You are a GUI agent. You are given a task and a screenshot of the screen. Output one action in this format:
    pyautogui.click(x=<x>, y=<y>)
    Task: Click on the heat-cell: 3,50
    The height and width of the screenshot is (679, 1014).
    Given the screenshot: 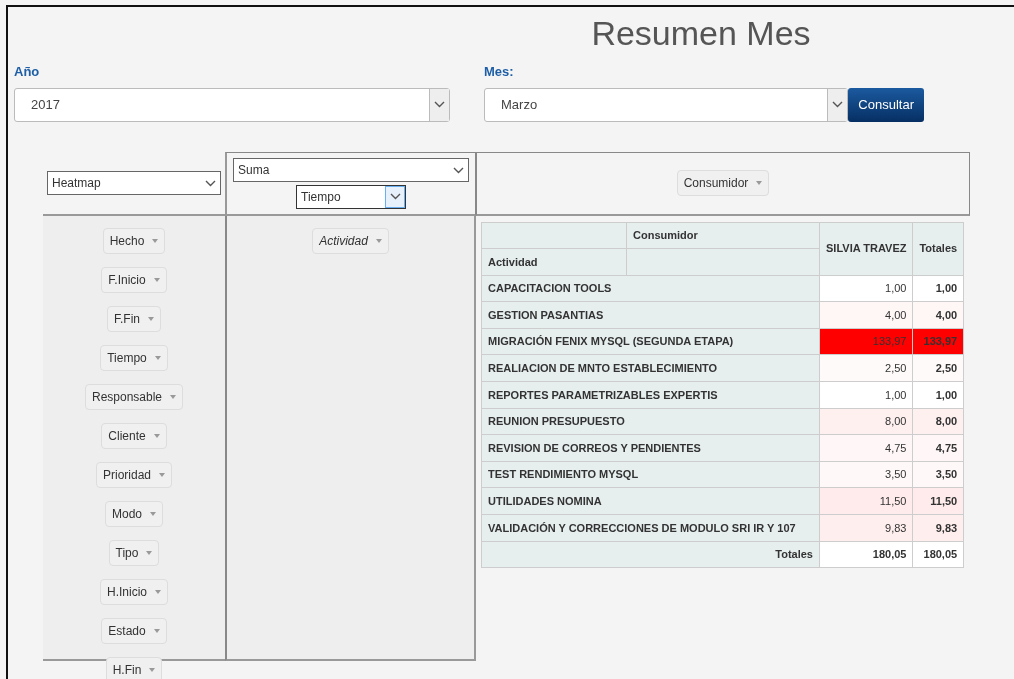 What is the action you would take?
    pyautogui.click(x=866, y=474)
    